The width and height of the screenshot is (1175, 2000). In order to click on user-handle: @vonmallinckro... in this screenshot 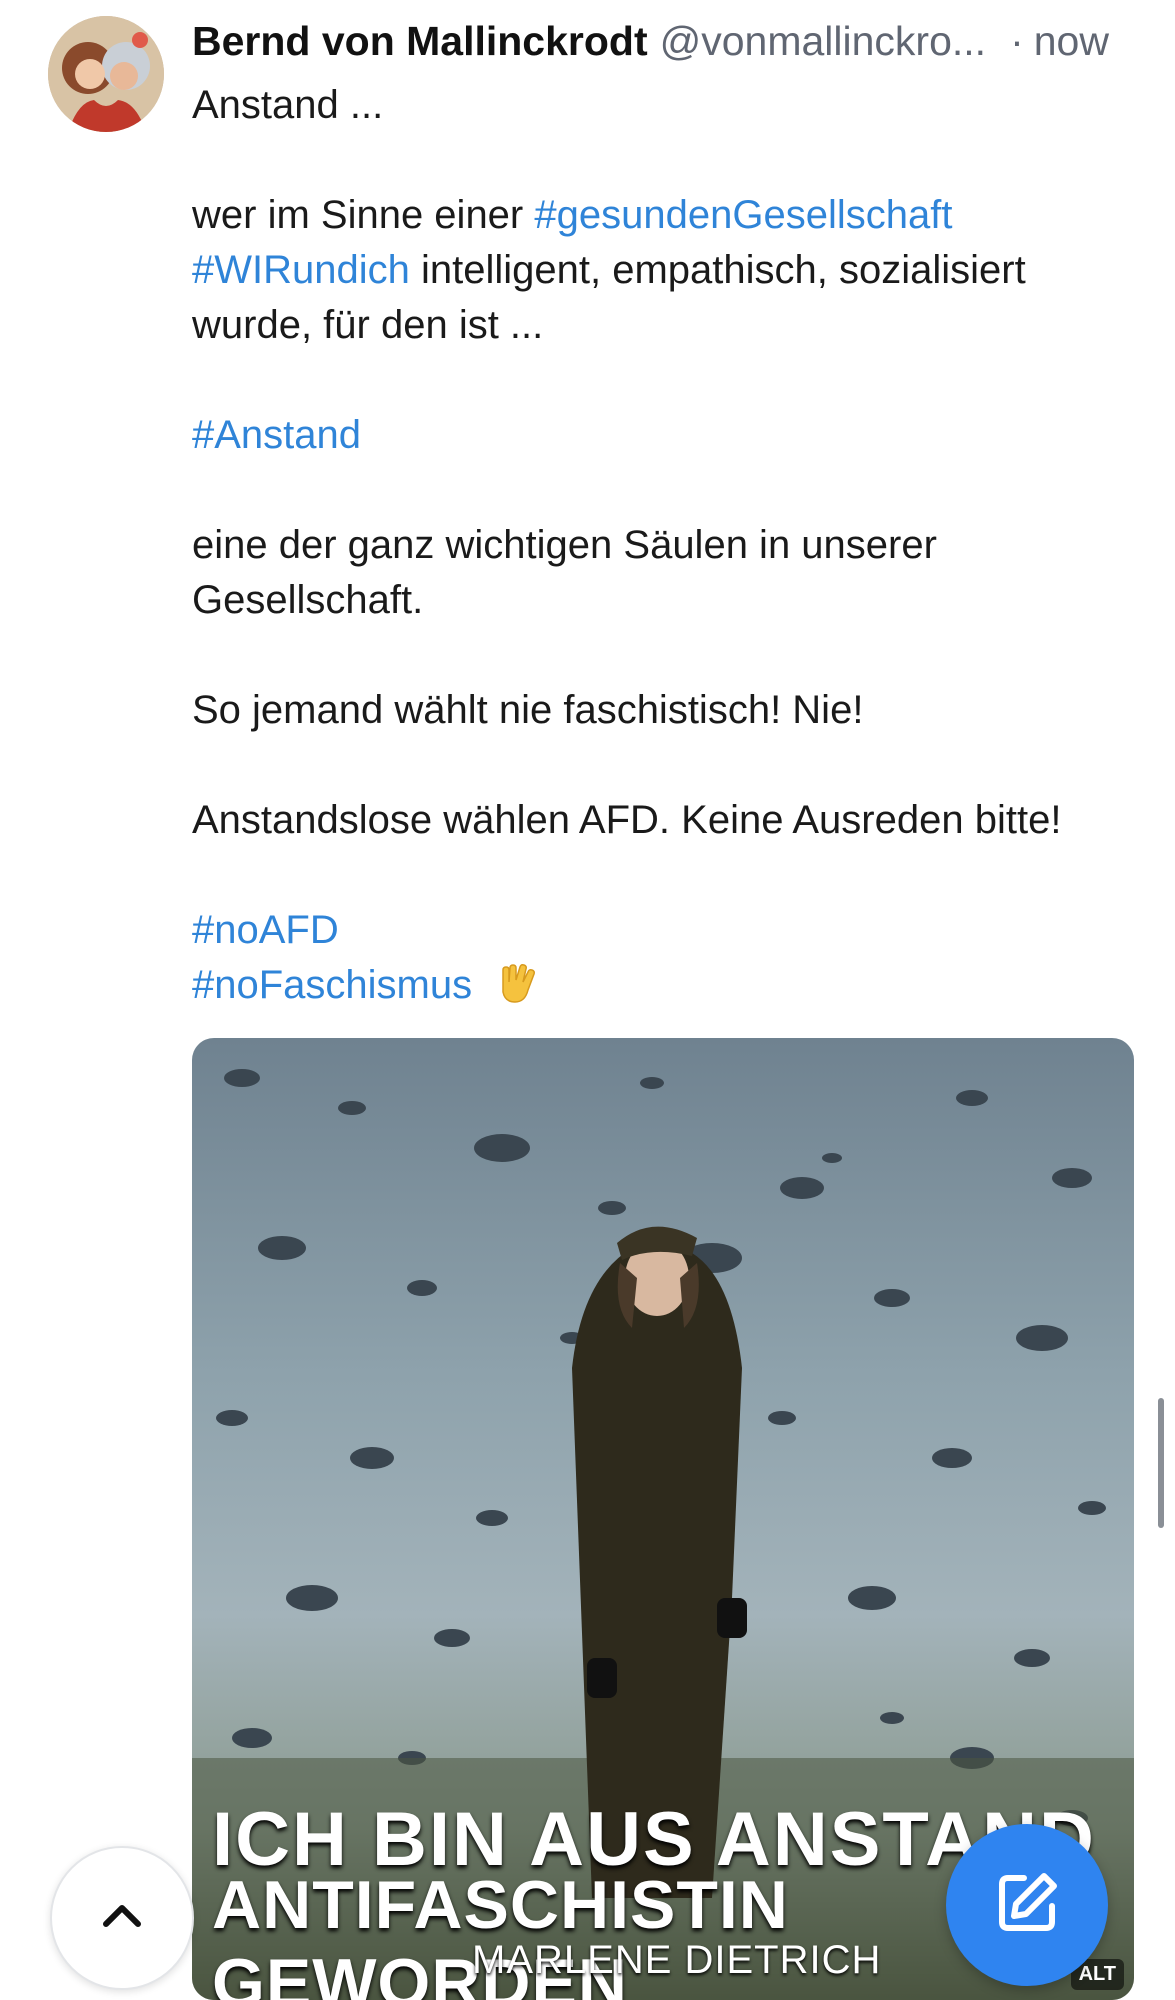, I will do `click(823, 41)`.